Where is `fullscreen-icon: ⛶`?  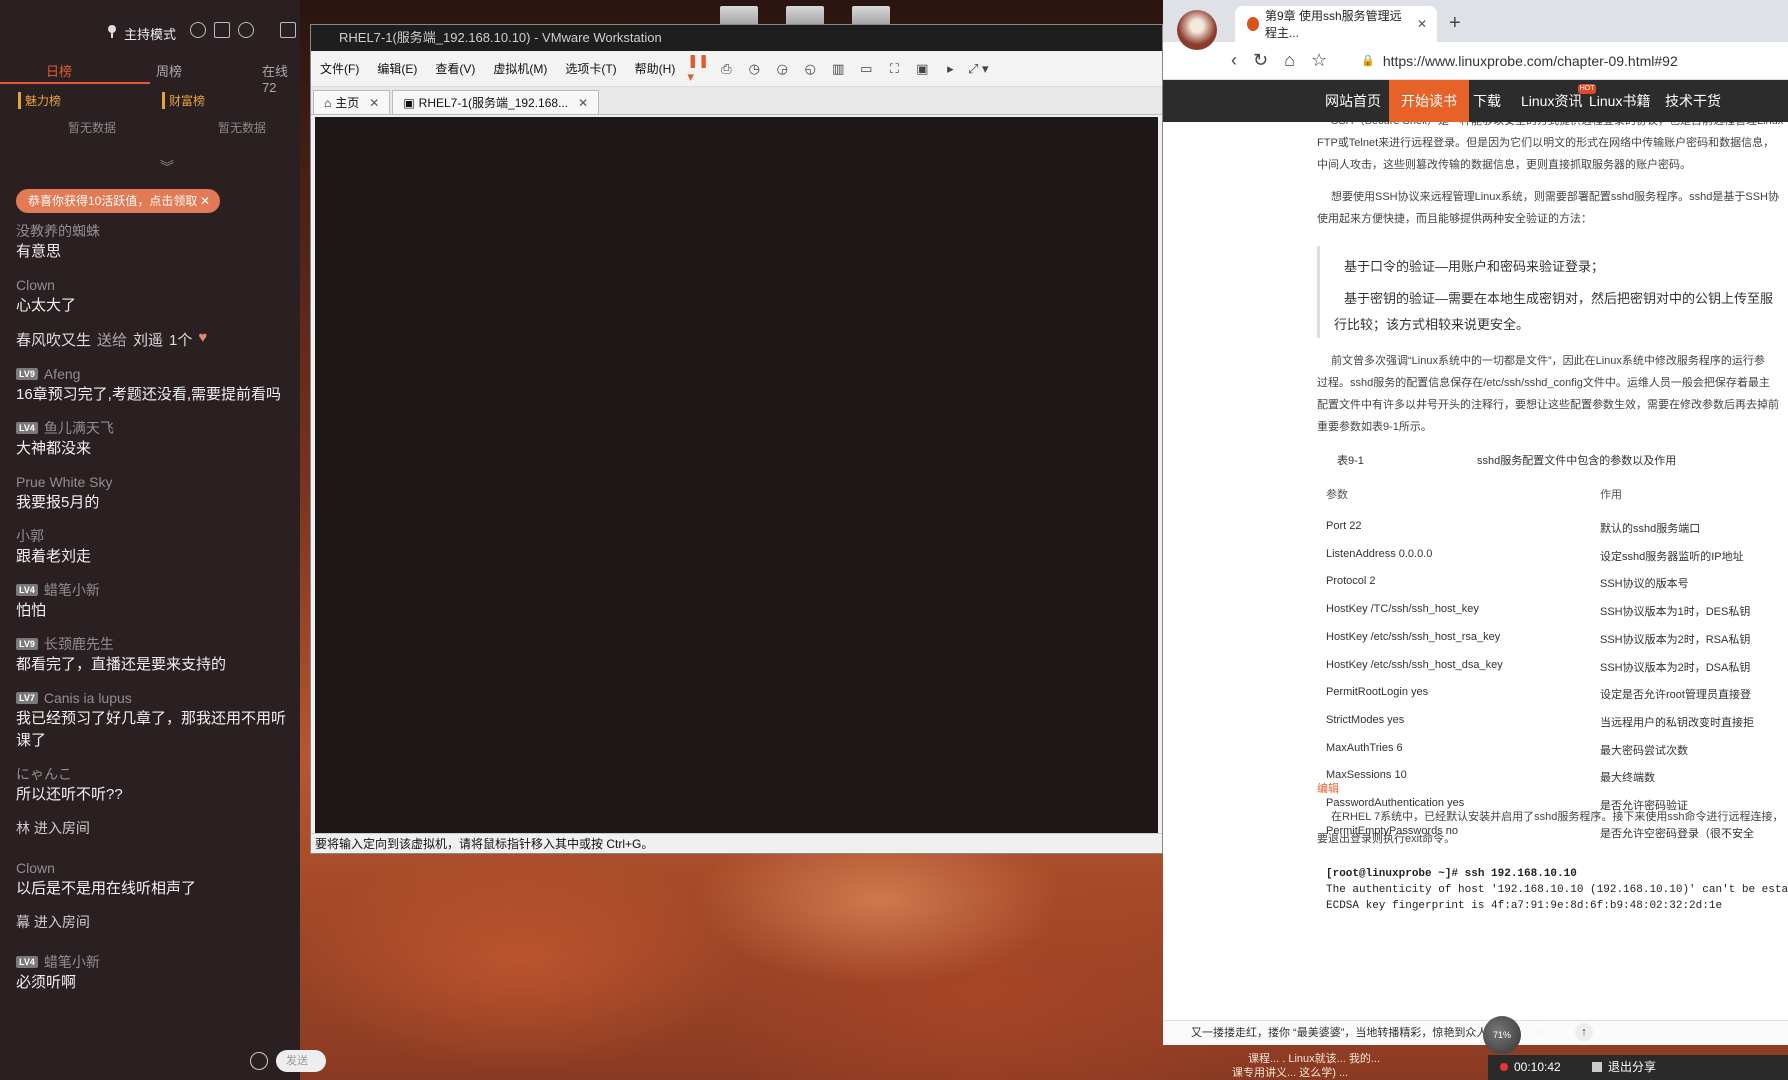 fullscreen-icon: ⛶ is located at coordinates (894, 69).